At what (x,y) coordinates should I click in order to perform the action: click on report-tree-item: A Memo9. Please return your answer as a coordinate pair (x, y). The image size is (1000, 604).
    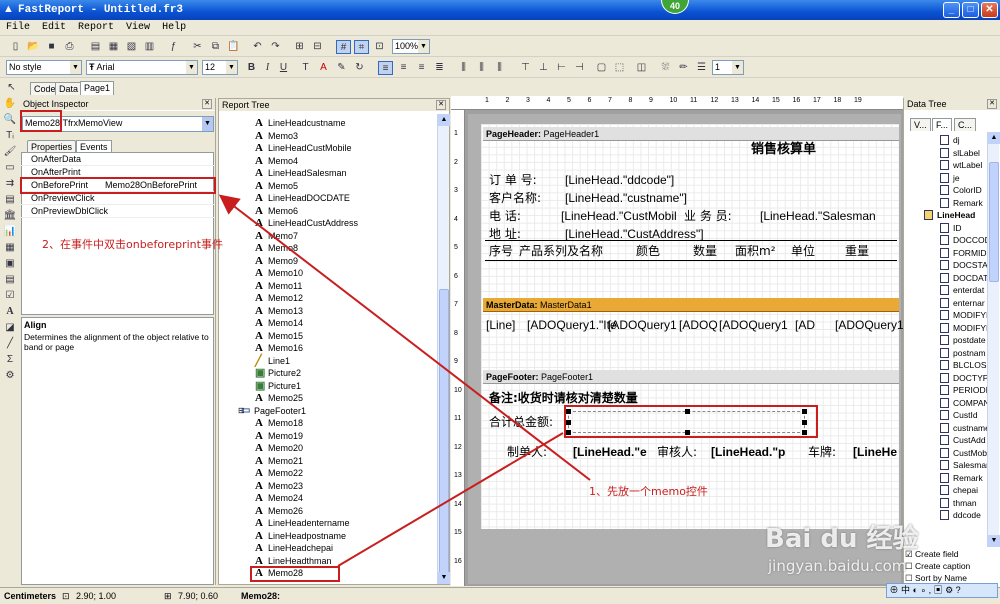
    Looking at the image, I should click on (276, 261).